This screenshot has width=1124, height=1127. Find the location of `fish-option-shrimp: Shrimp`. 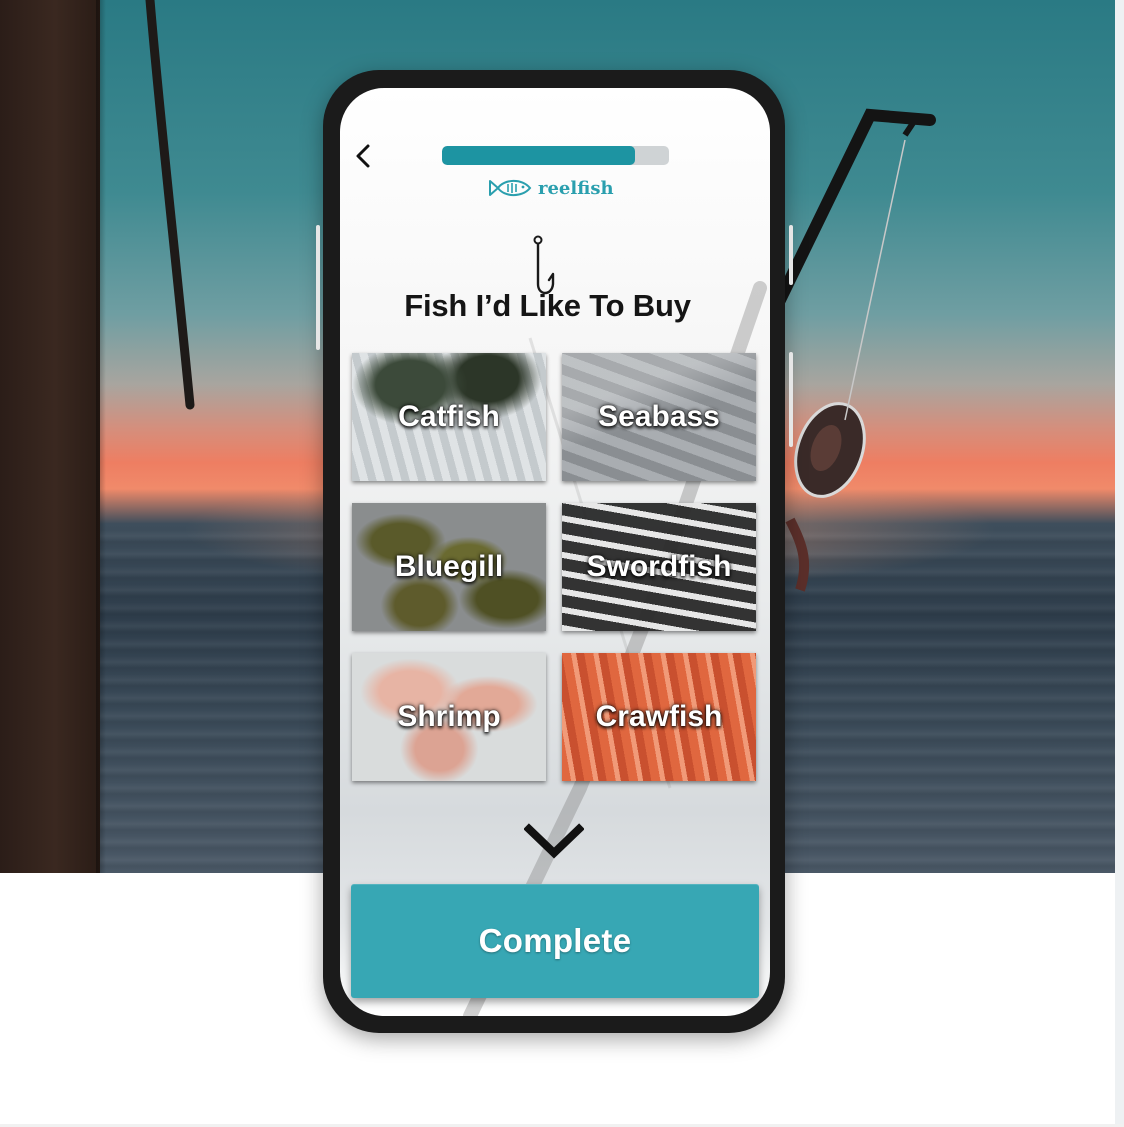

fish-option-shrimp: Shrimp is located at coordinates (449, 717).